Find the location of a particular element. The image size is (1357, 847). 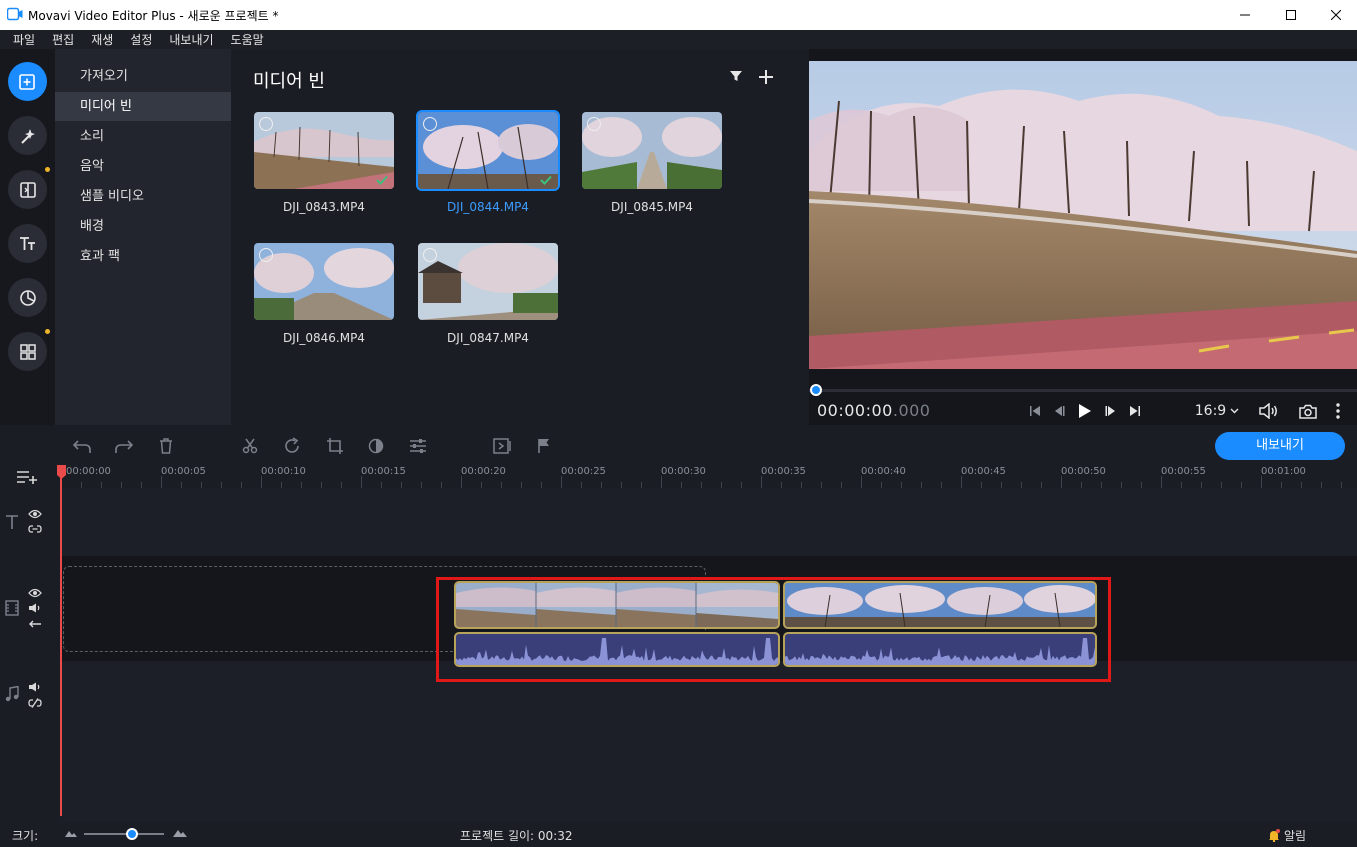

menu-playback: 재생 is located at coordinates (102, 39).